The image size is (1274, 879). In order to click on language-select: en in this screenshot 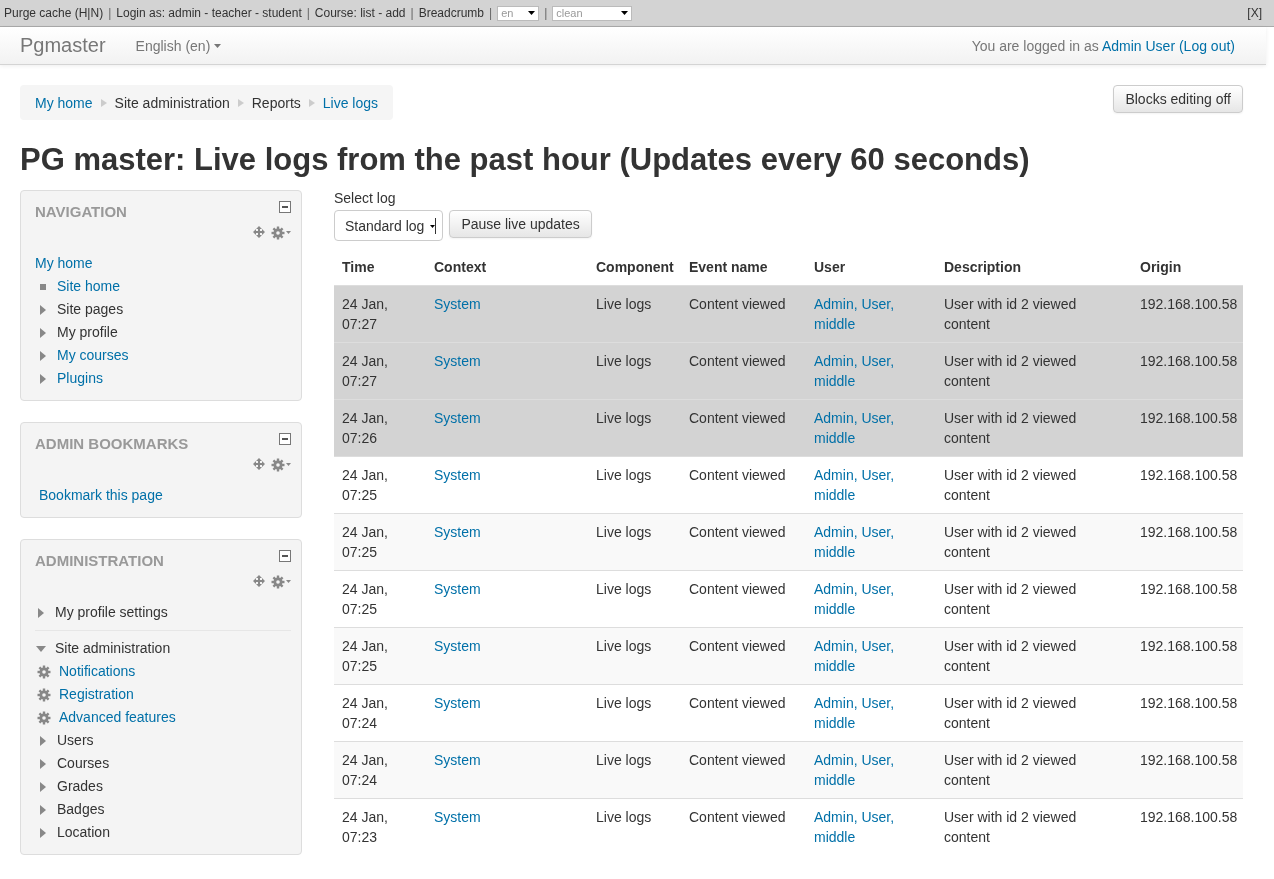, I will do `click(518, 13)`.